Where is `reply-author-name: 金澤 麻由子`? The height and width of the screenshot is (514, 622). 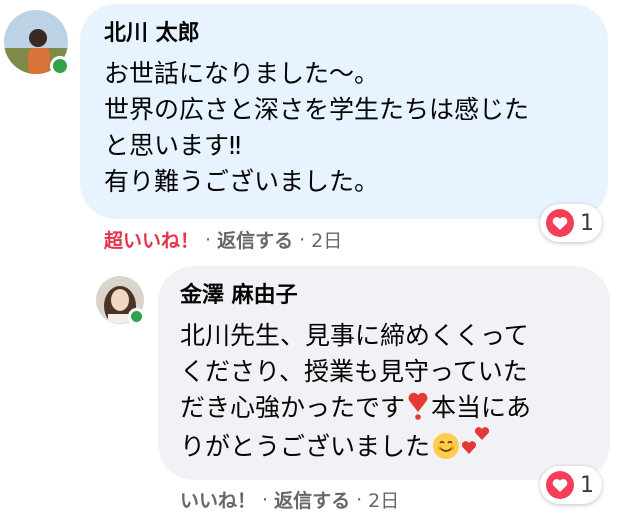 reply-author-name: 金澤 麻由子 is located at coordinates (239, 296).